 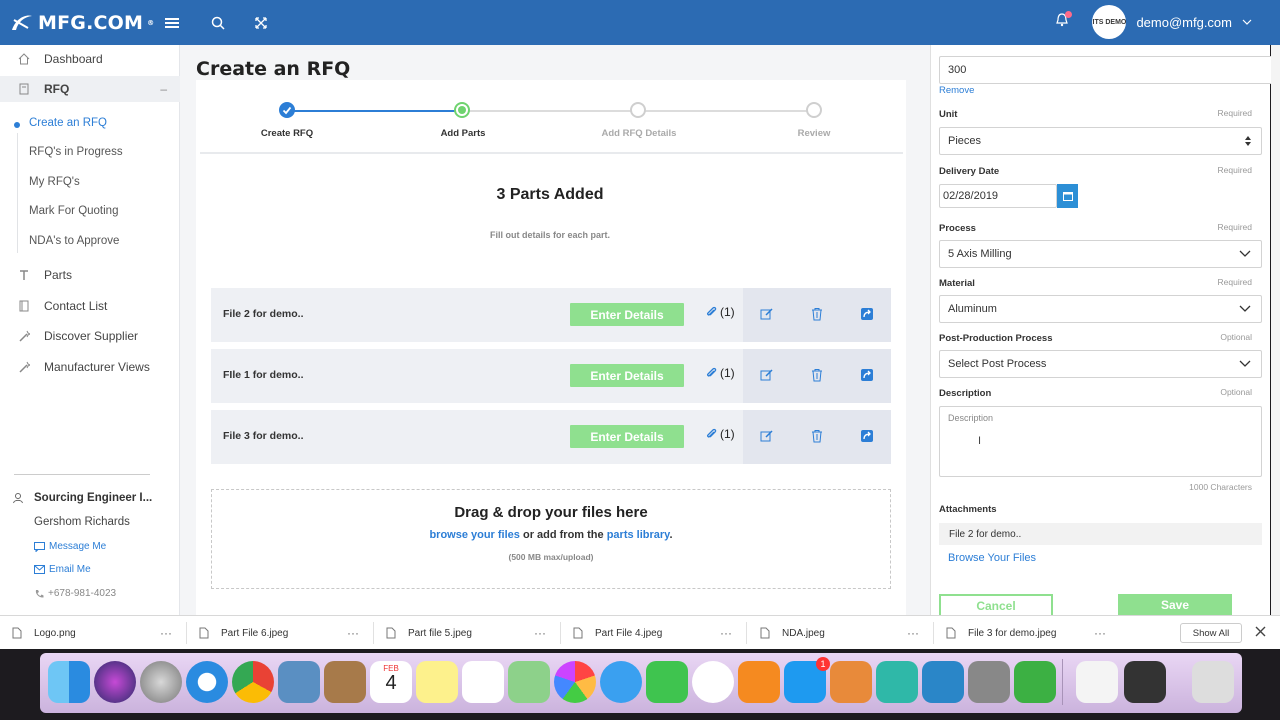 What do you see at coordinates (1106, 70) in the screenshot?
I see `quantity-input: 300` at bounding box center [1106, 70].